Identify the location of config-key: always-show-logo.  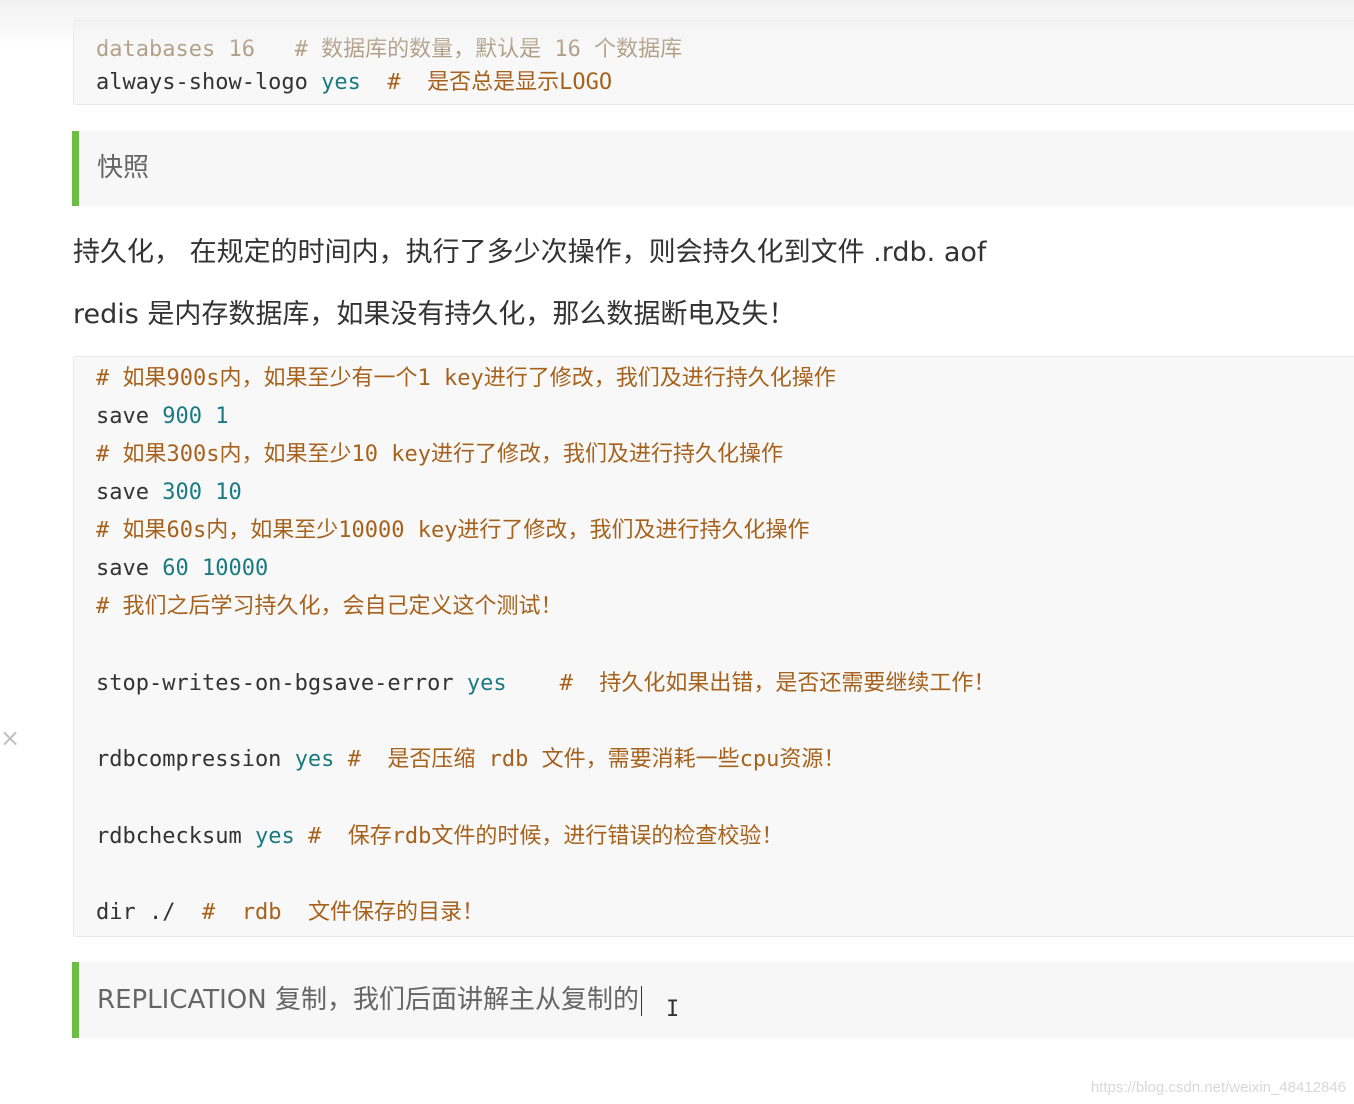
(202, 82).